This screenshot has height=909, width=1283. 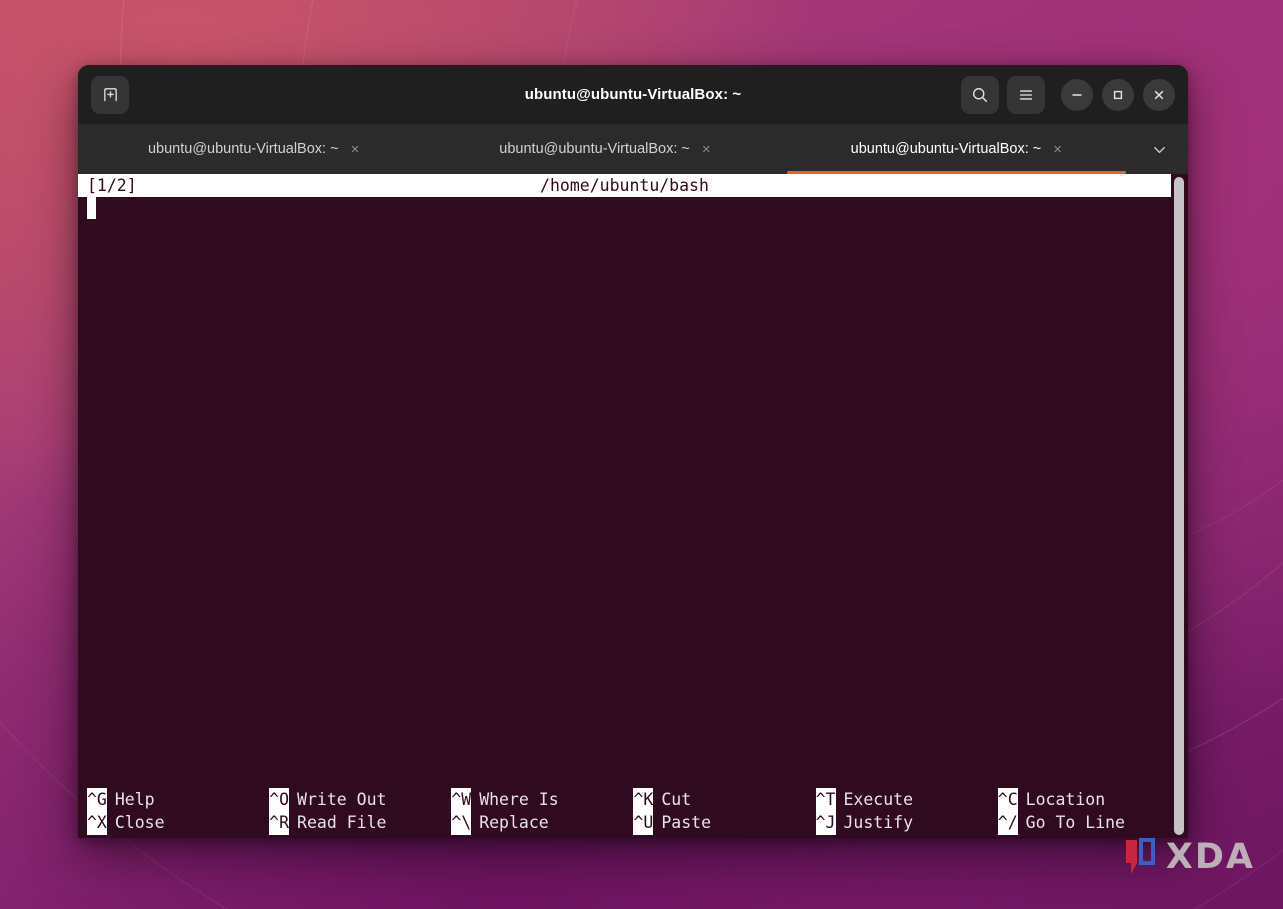 I want to click on search-icon, so click(x=980, y=94).